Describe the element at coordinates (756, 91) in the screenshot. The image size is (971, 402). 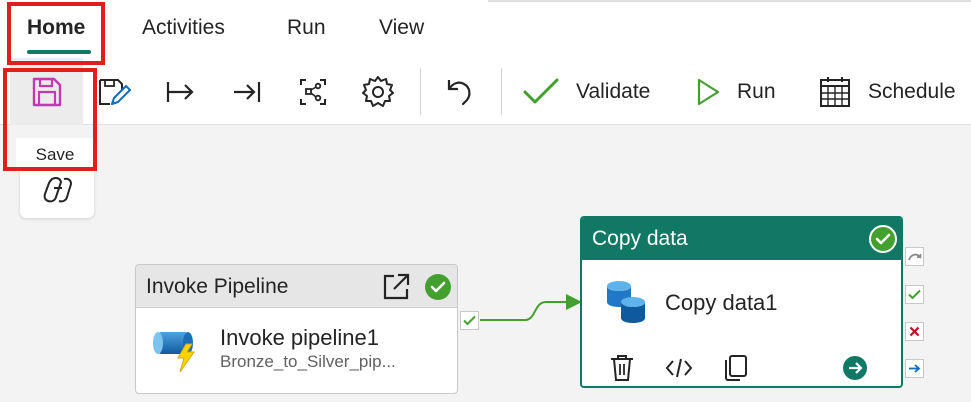
I see `run-label: Run` at that location.